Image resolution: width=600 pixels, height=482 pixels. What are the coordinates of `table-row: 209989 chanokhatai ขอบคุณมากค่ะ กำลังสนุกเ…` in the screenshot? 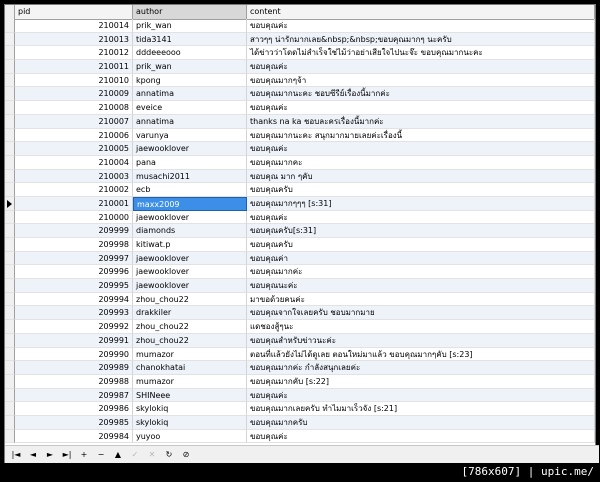 It's located at (300, 368).